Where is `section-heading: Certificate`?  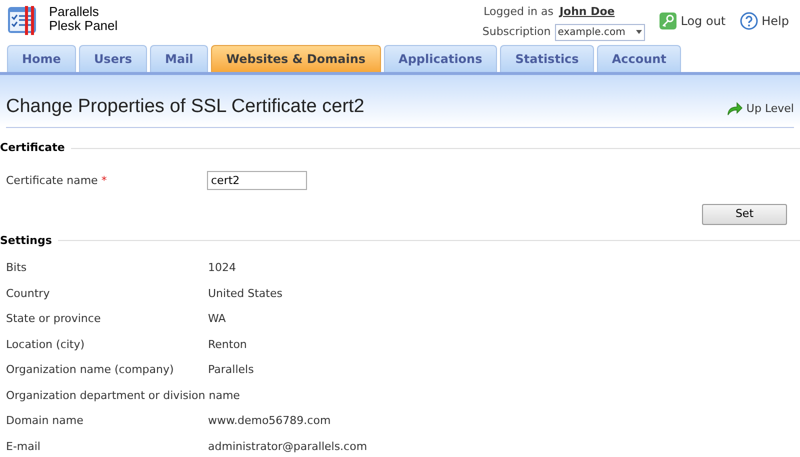 section-heading: Certificate is located at coordinates (32, 148).